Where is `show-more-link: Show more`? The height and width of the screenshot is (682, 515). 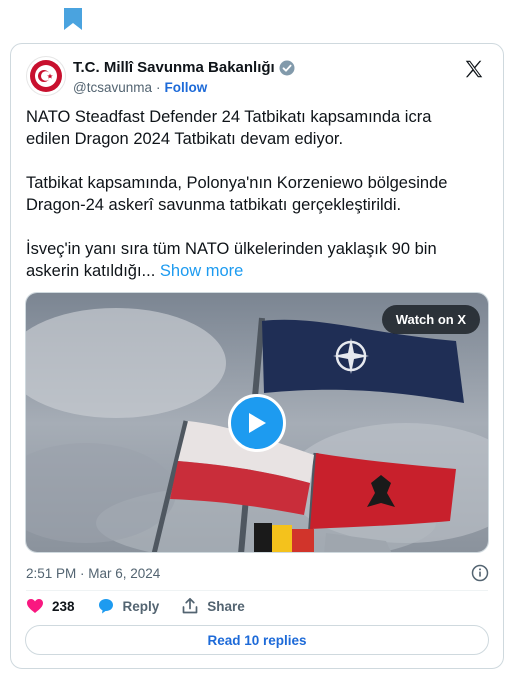
show-more-link: Show more is located at coordinates (201, 271).